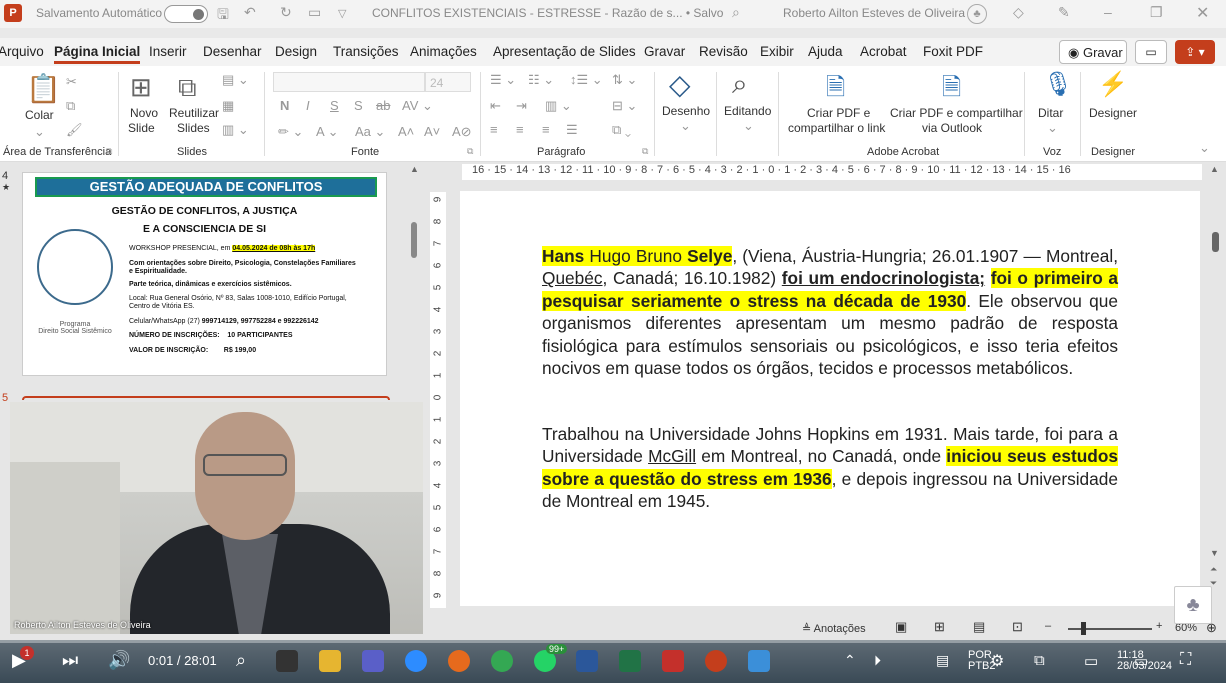 The image size is (1226, 683). What do you see at coordinates (443, 51) in the screenshot?
I see `tab-animacoes: Animações` at bounding box center [443, 51].